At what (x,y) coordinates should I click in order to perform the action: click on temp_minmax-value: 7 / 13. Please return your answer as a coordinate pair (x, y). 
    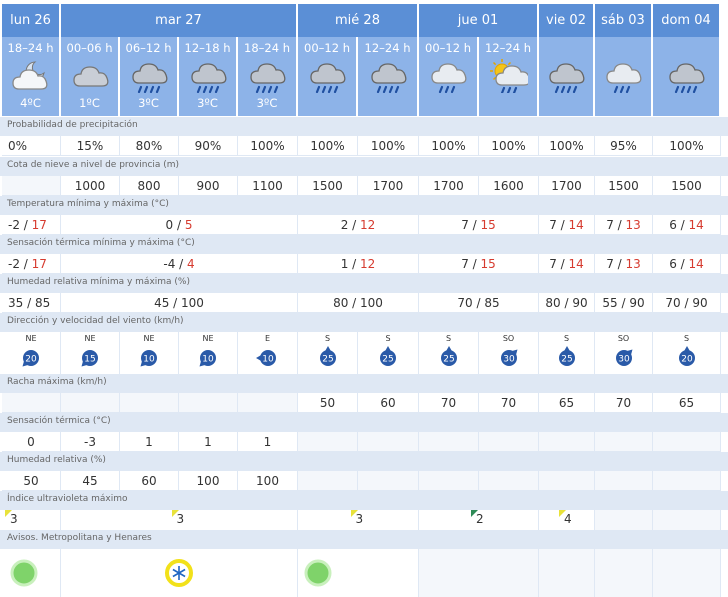
    Looking at the image, I should click on (624, 225).